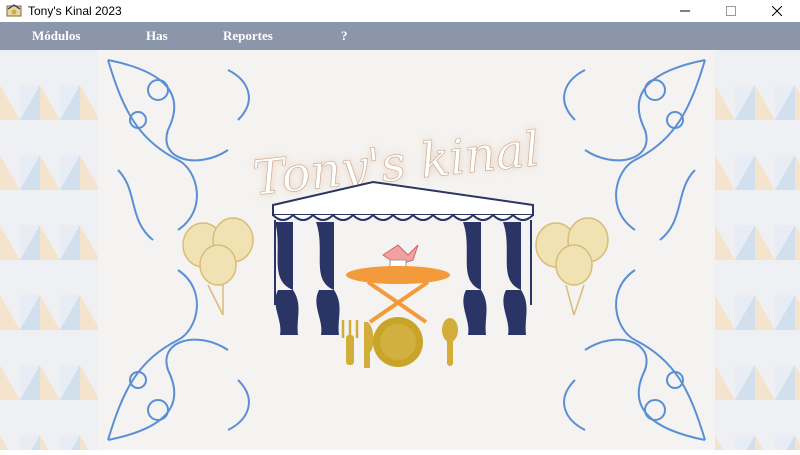  I want to click on app-icon, so click(14, 11).